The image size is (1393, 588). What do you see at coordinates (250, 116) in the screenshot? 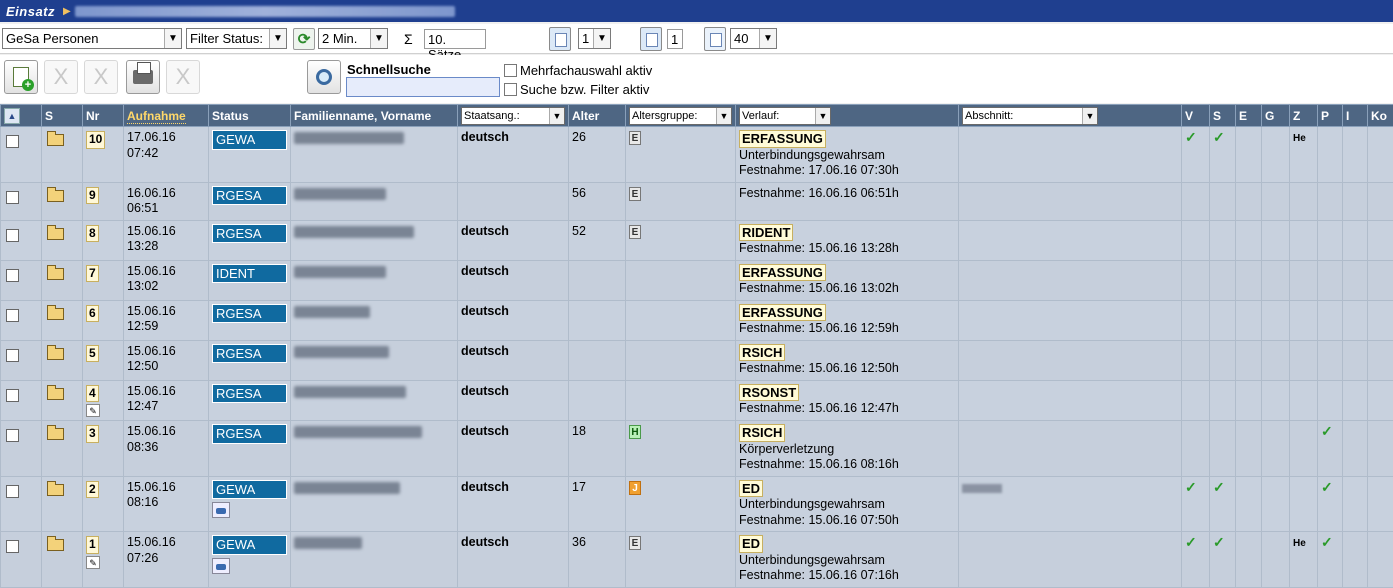
I see `col-status: Status` at bounding box center [250, 116].